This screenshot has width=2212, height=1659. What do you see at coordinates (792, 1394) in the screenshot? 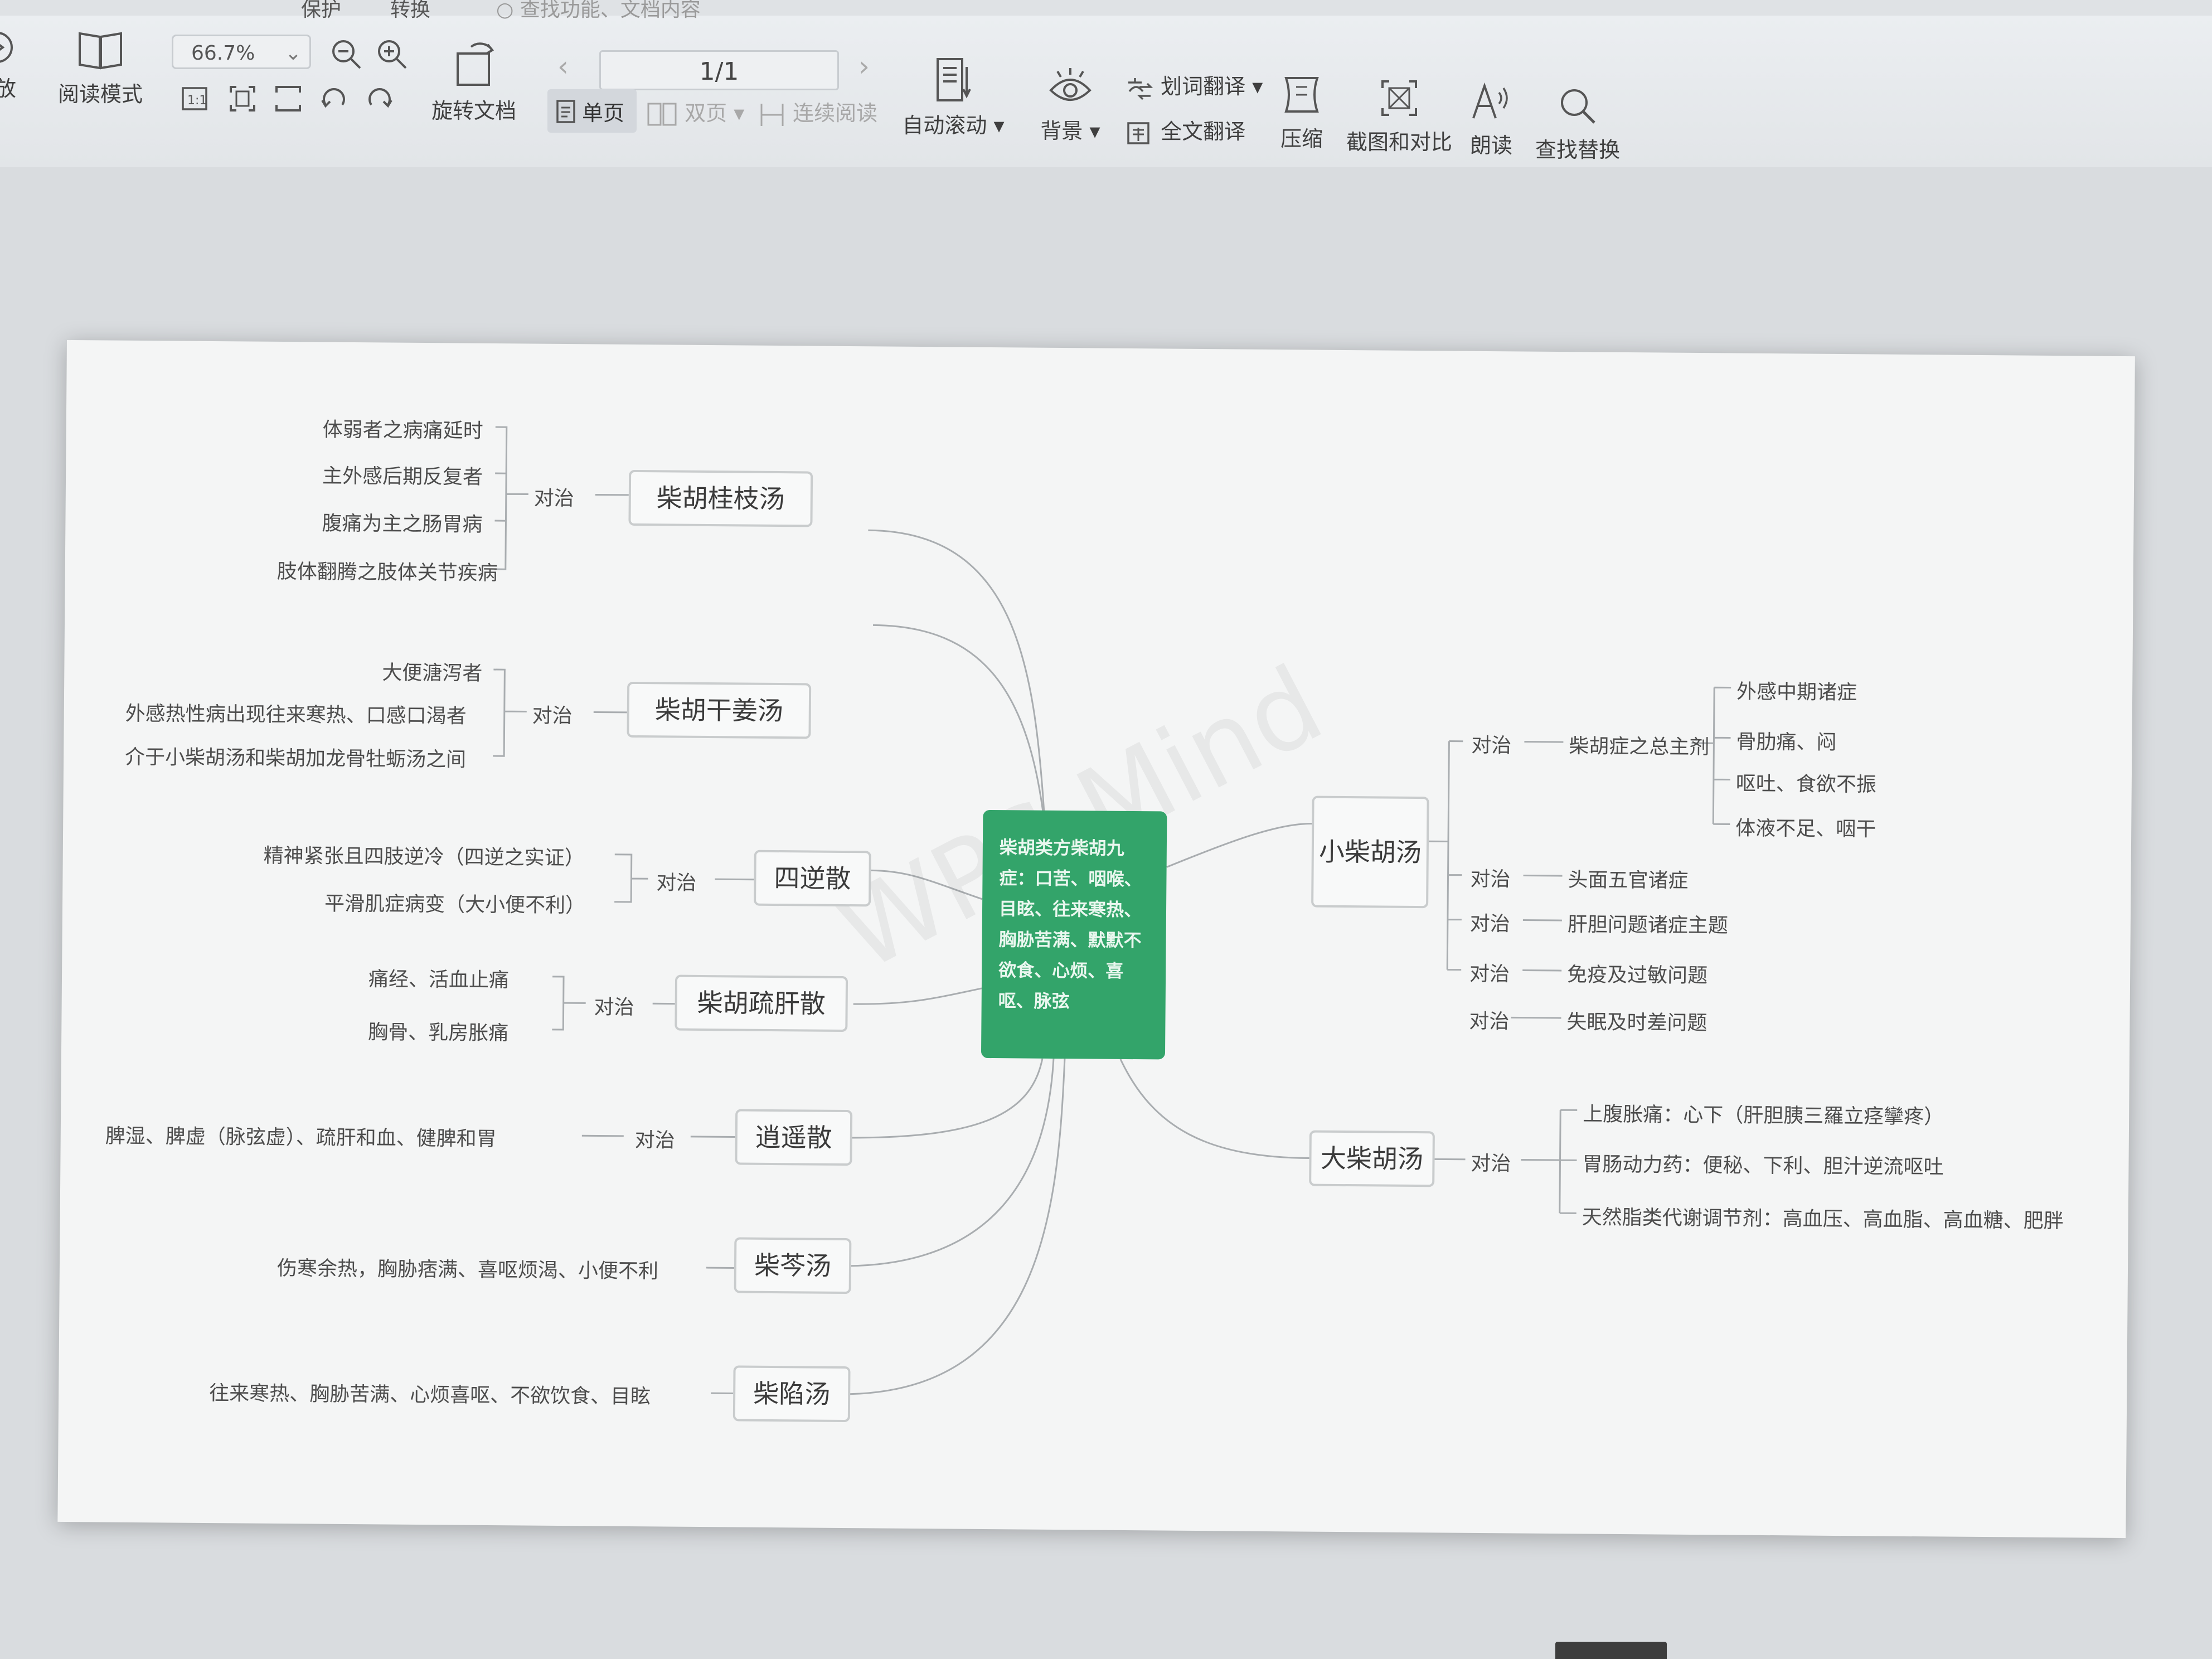
I see `branch-node-chaixian: 柴陷汤` at bounding box center [792, 1394].